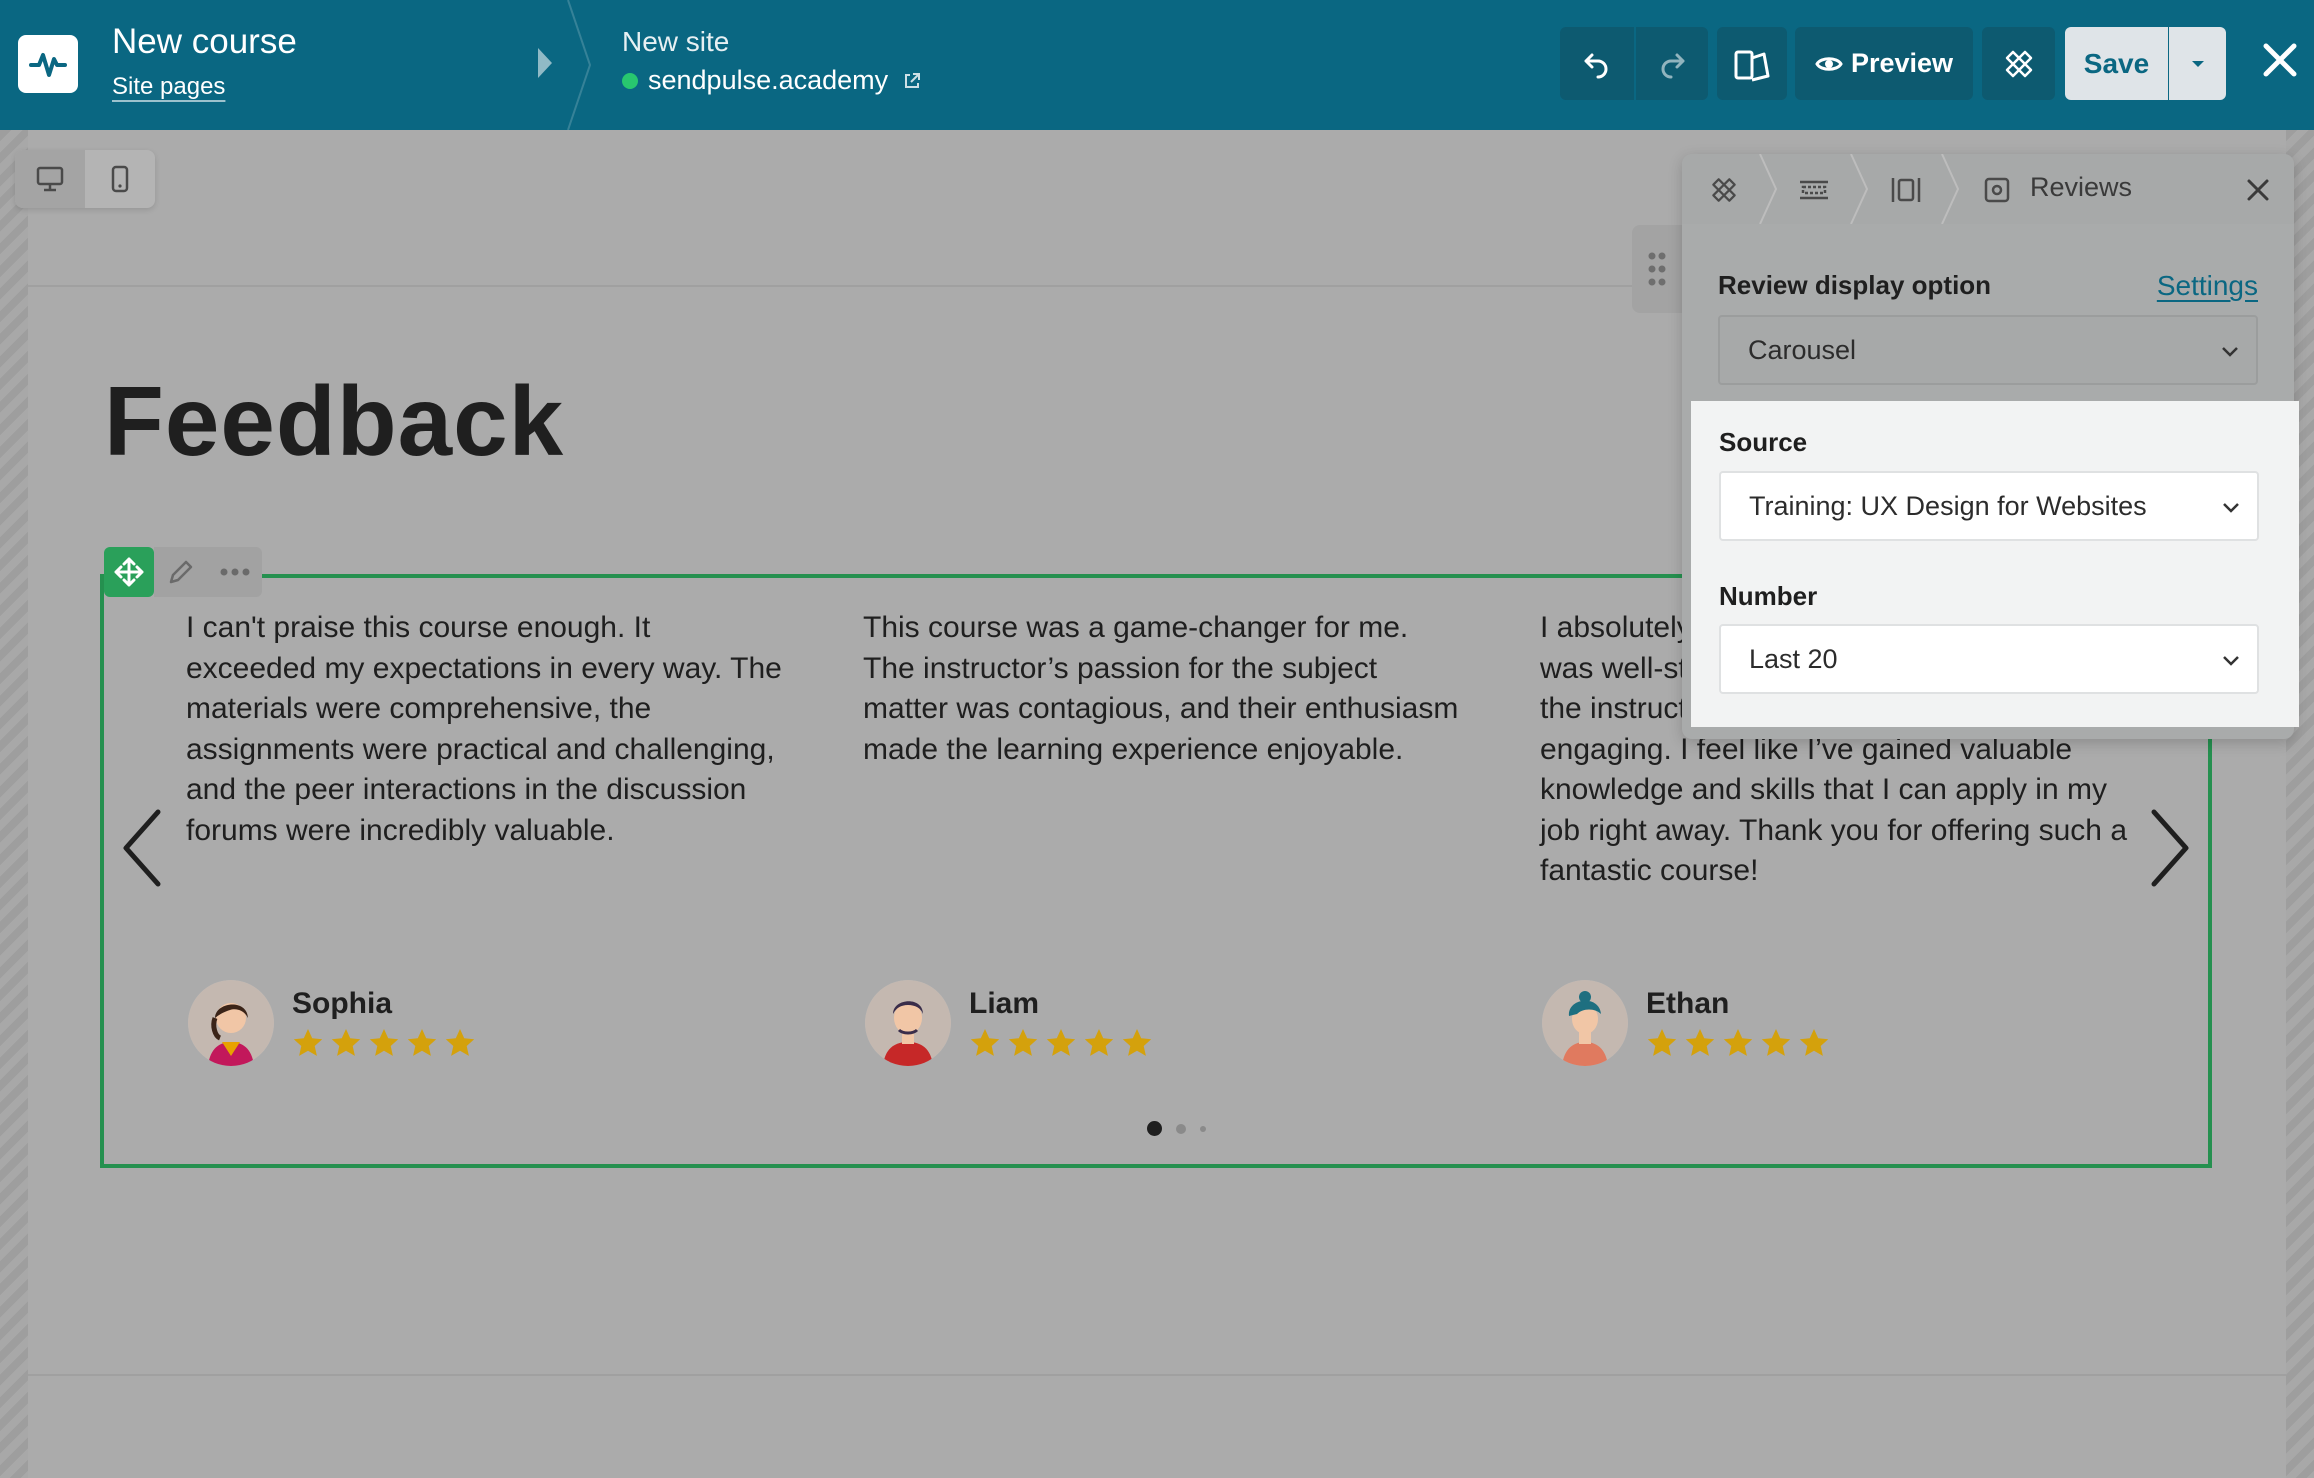 The width and height of the screenshot is (2314, 1478). I want to click on save-options-button, so click(2197, 63).